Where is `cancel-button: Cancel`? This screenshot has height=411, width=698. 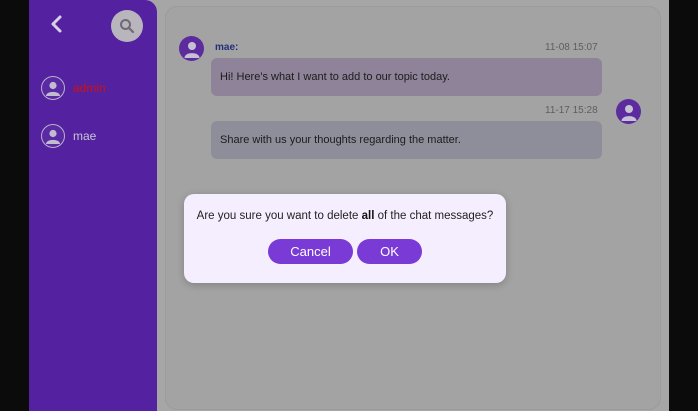 cancel-button: Cancel is located at coordinates (310, 251).